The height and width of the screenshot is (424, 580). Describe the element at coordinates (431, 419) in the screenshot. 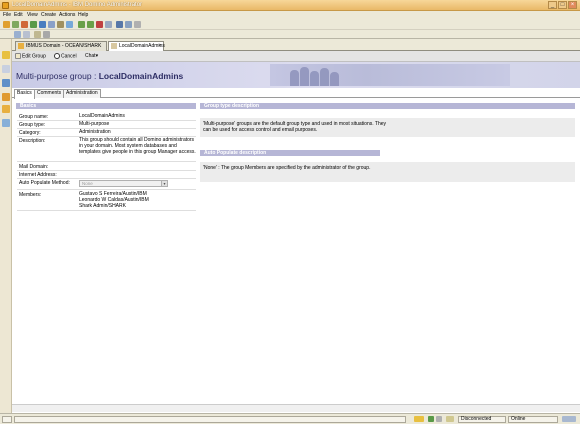

I see `arrow-status-icon` at that location.